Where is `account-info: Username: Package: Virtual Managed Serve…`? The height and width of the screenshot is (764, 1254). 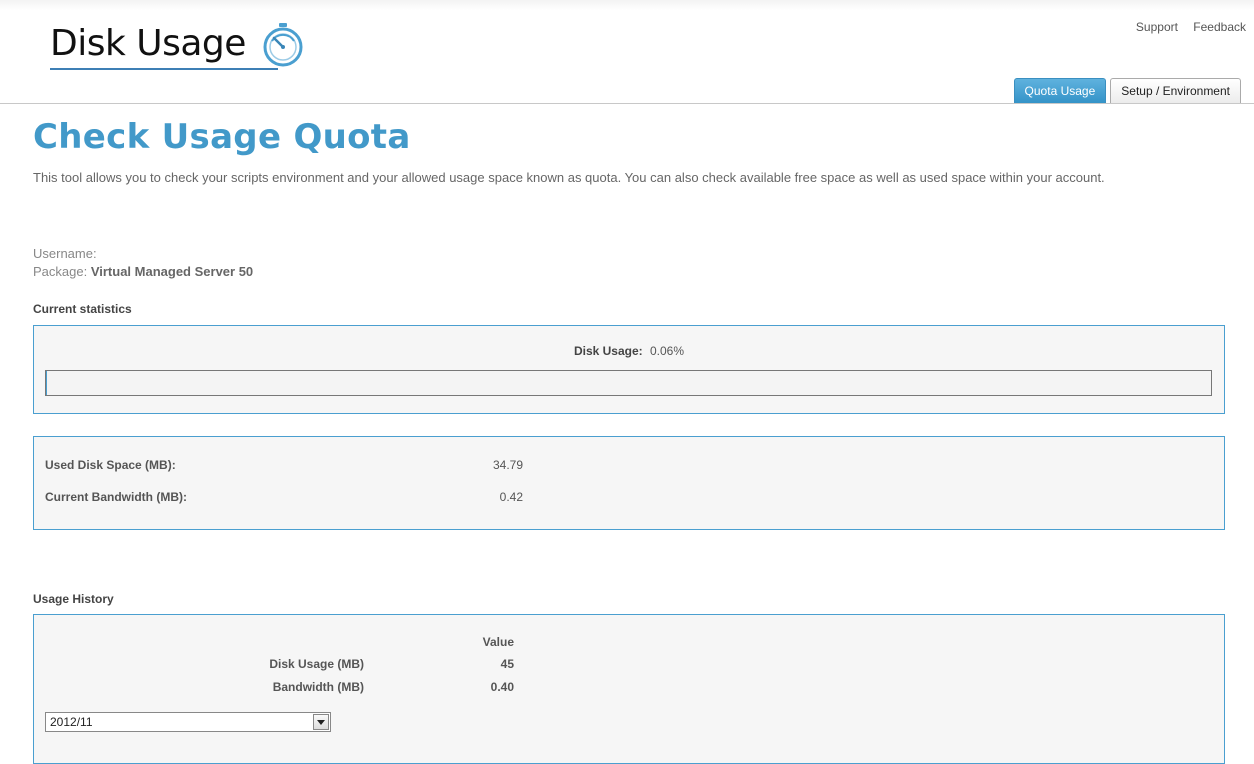 account-info: Username: Package: Virtual Managed Serve… is located at coordinates (143, 263).